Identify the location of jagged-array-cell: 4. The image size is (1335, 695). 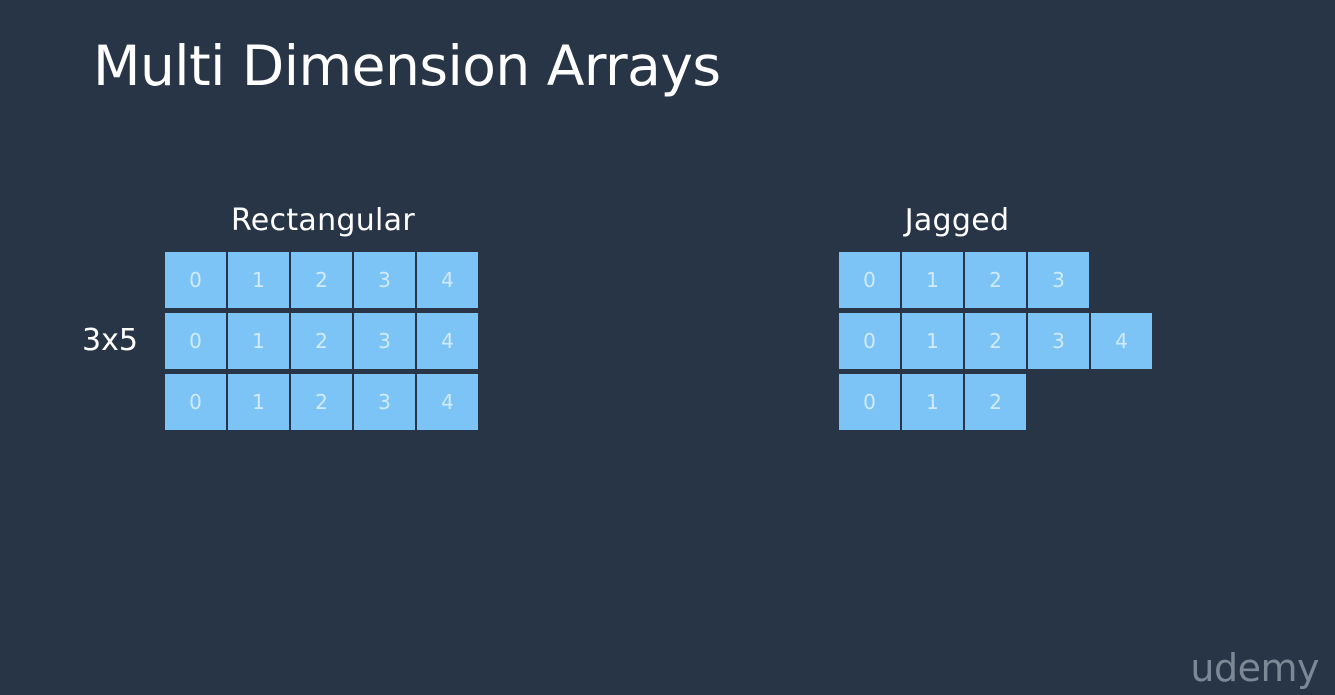
(1121, 341).